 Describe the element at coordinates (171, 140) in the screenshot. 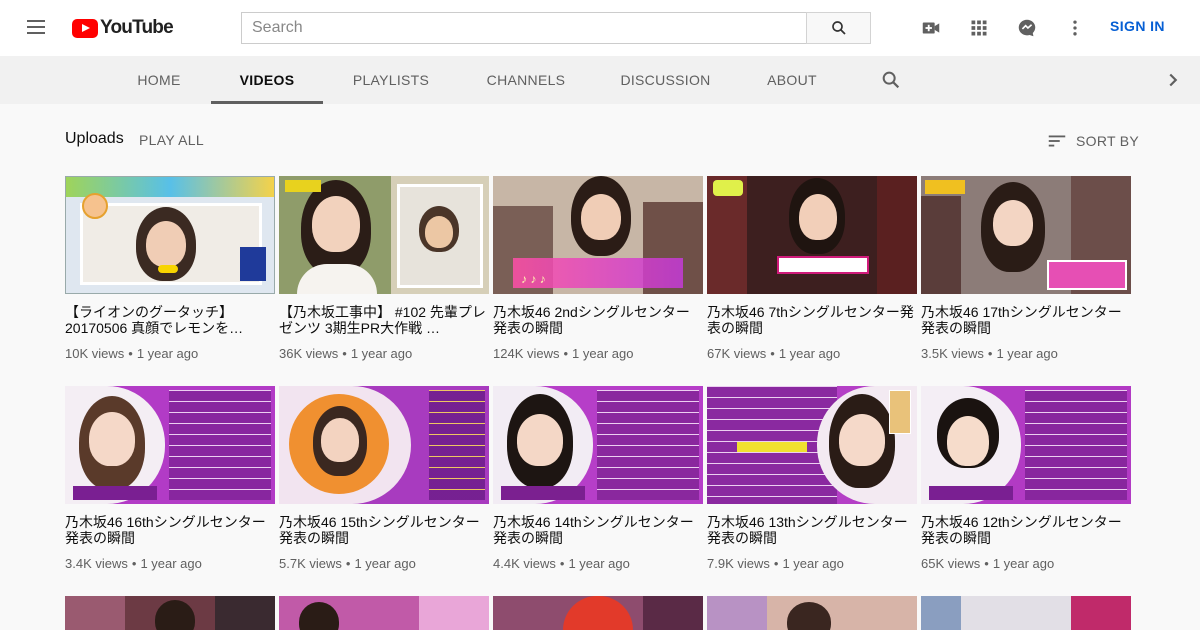

I see `play-all-button: PLAY ALL` at that location.